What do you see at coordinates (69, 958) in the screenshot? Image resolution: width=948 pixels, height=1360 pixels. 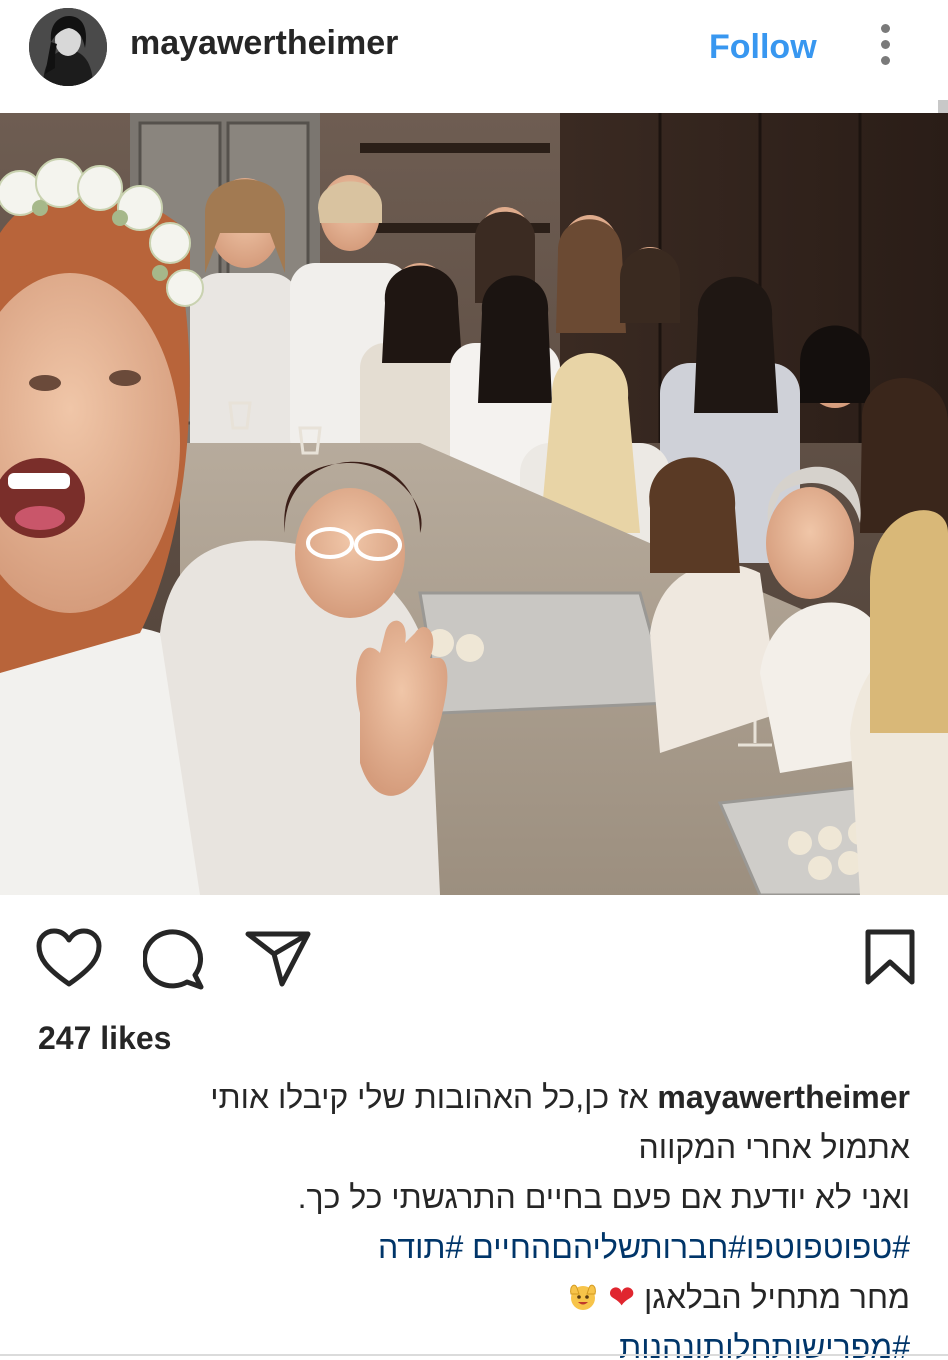 I see `heart-outline-icon` at bounding box center [69, 958].